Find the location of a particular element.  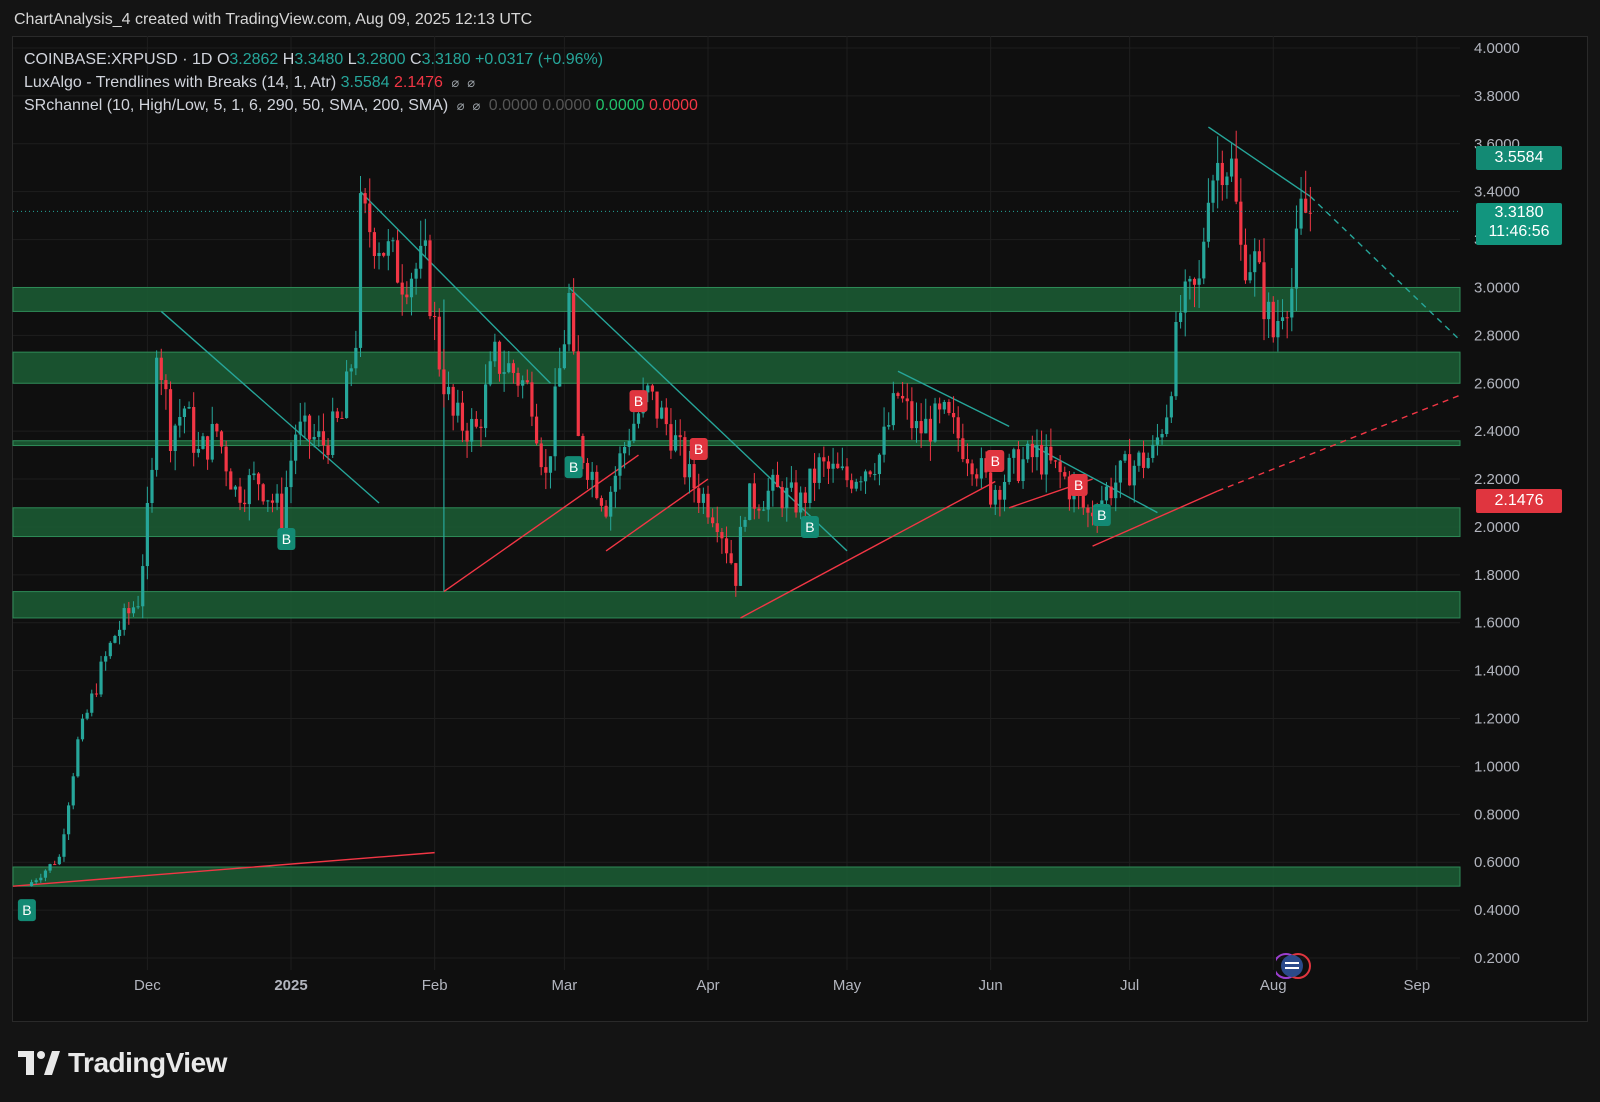

events-flag-icon is located at coordinates (1296, 966).